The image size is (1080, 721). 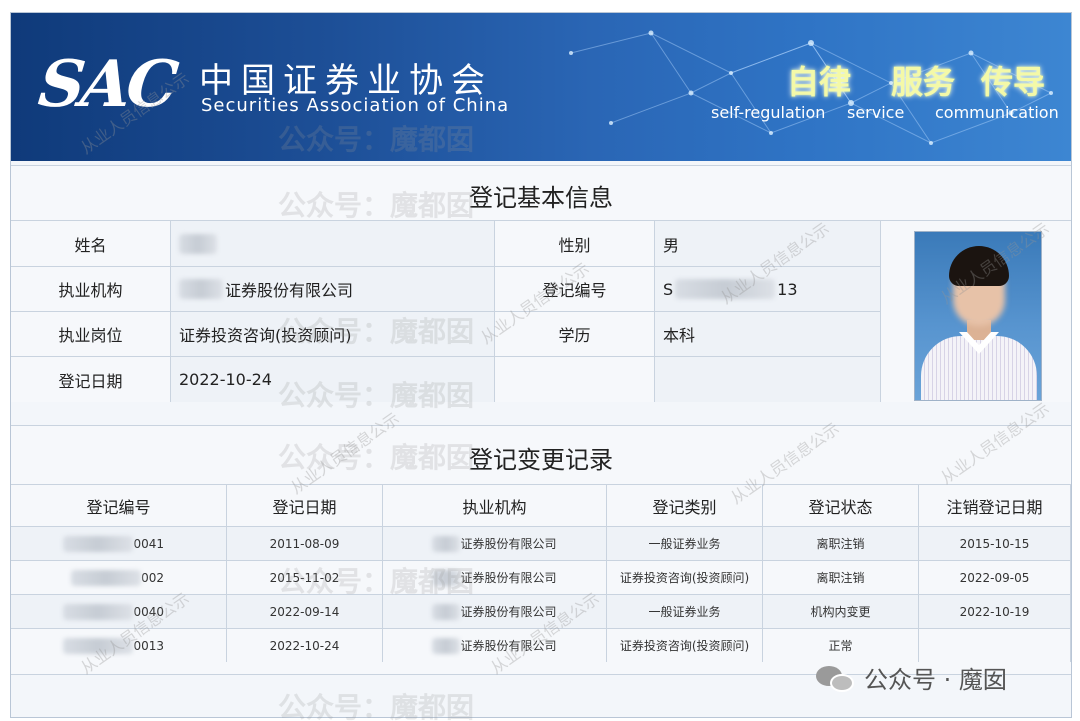 I want to click on photo-cell, so click(x=976, y=311).